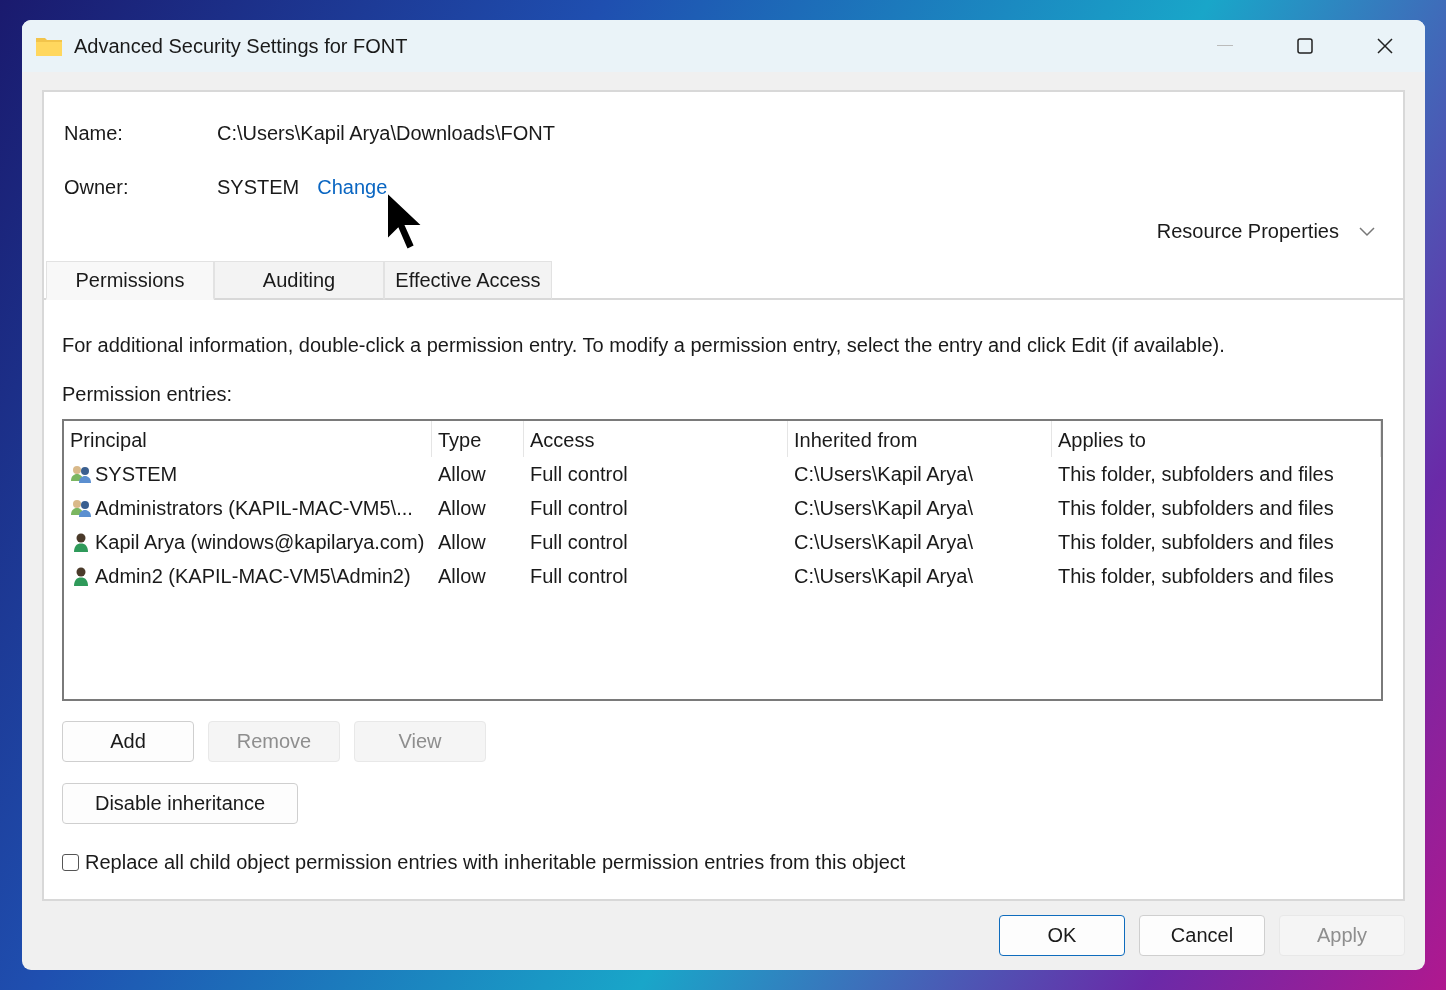 The image size is (1446, 990). Describe the element at coordinates (1385, 46) in the screenshot. I see `close-icon` at that location.